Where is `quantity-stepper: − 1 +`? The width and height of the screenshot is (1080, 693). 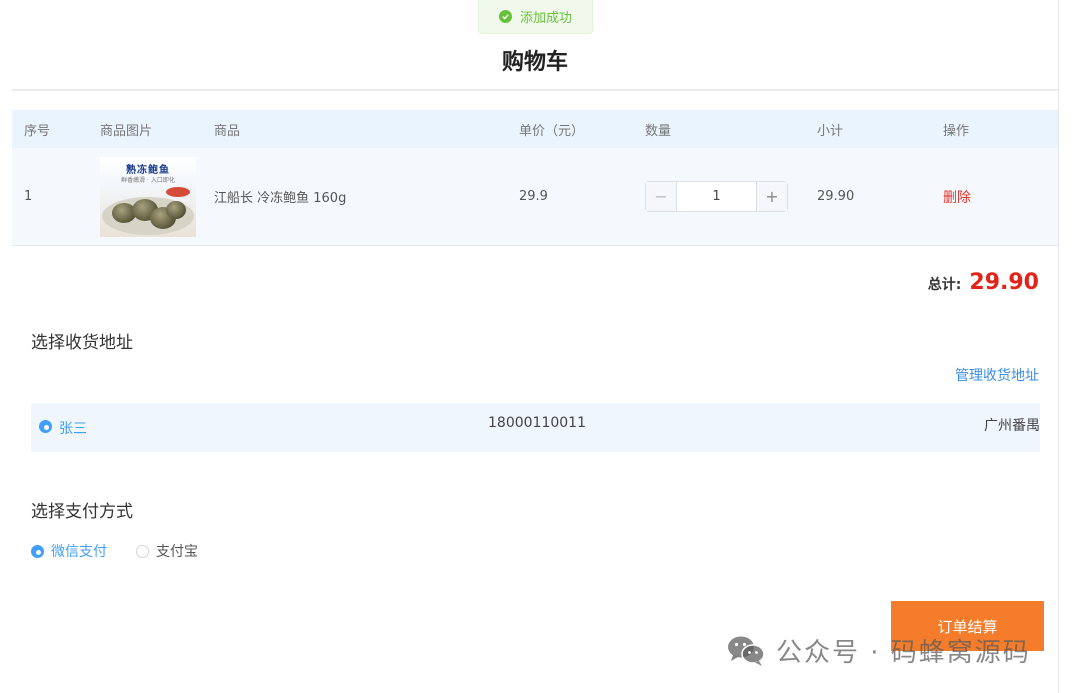
quantity-stepper: − 1 + is located at coordinates (716, 196).